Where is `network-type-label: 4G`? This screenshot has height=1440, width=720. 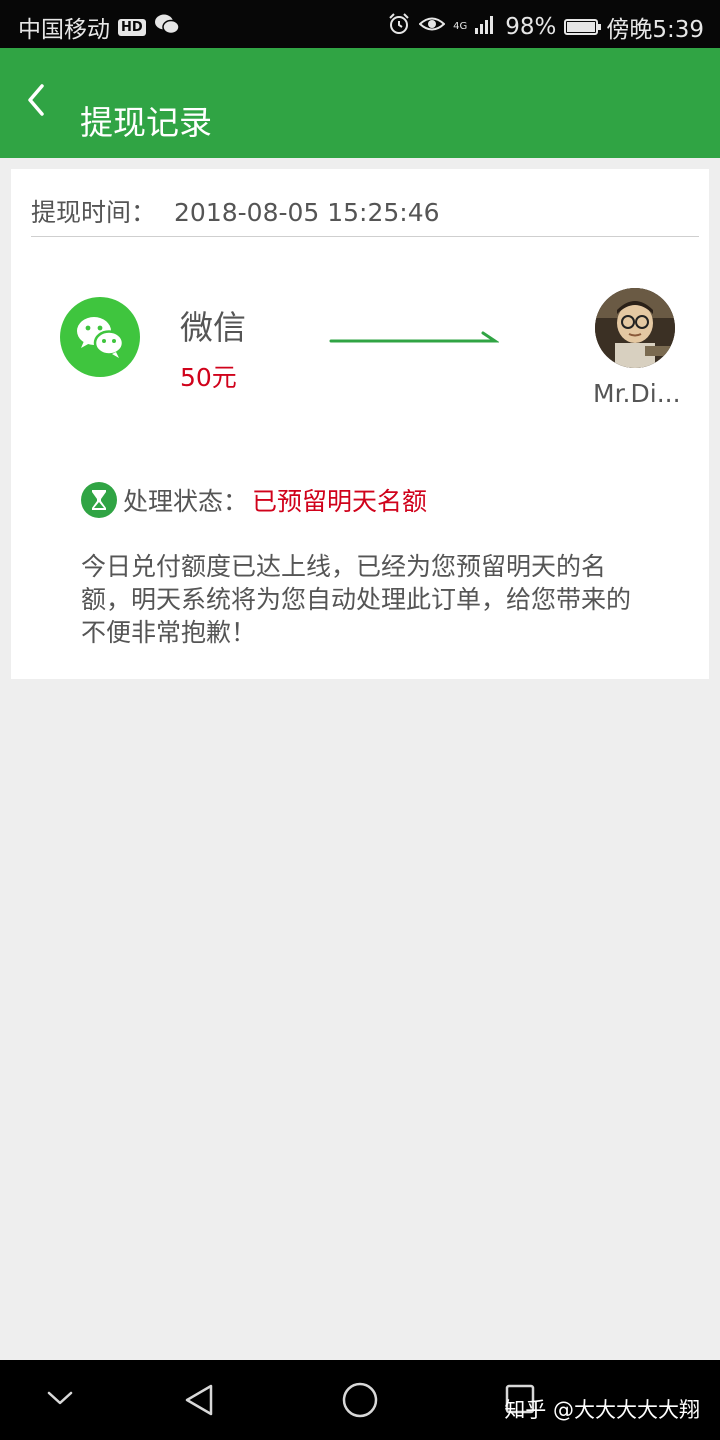 network-type-label: 4G is located at coordinates (460, 26).